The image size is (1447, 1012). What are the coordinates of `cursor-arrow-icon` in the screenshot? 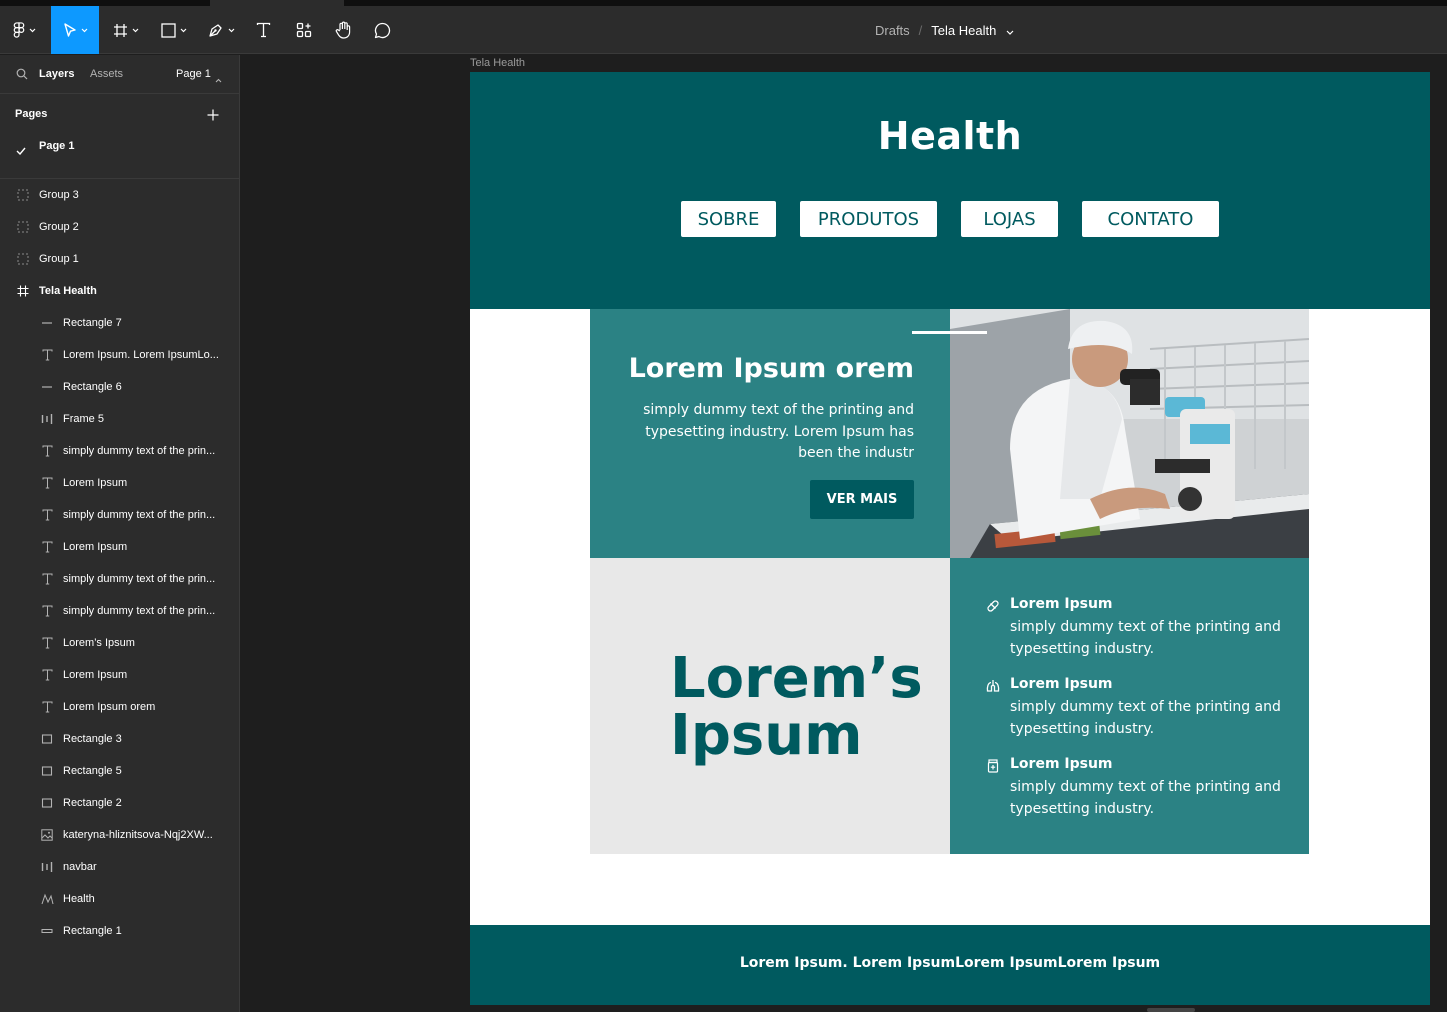 It's located at (70, 30).